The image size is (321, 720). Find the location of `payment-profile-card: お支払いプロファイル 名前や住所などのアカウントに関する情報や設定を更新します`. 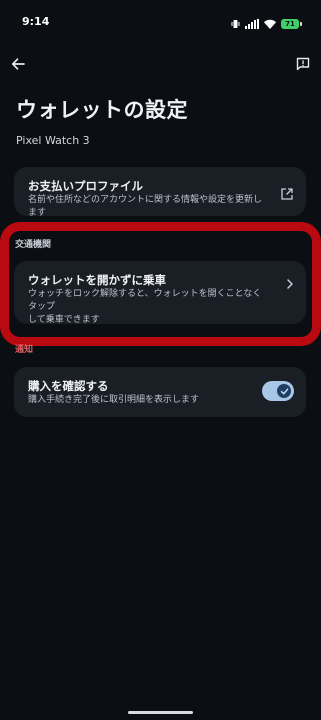

payment-profile-card: お支払いプロファイル 名前や住所などのアカウントに関する情報や設定を更新します is located at coordinates (160, 192).